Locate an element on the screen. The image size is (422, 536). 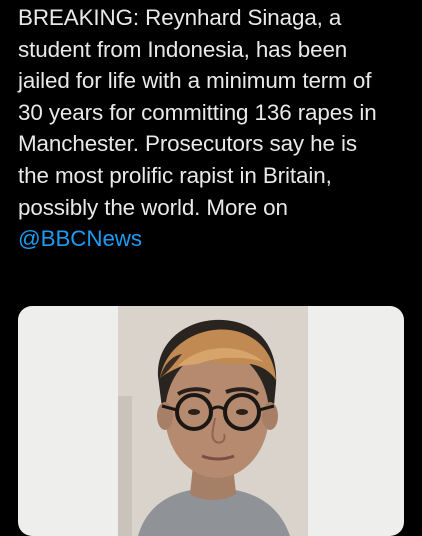
tweet-text-line: jailed for life with a minimum term of is located at coordinates (195, 81).